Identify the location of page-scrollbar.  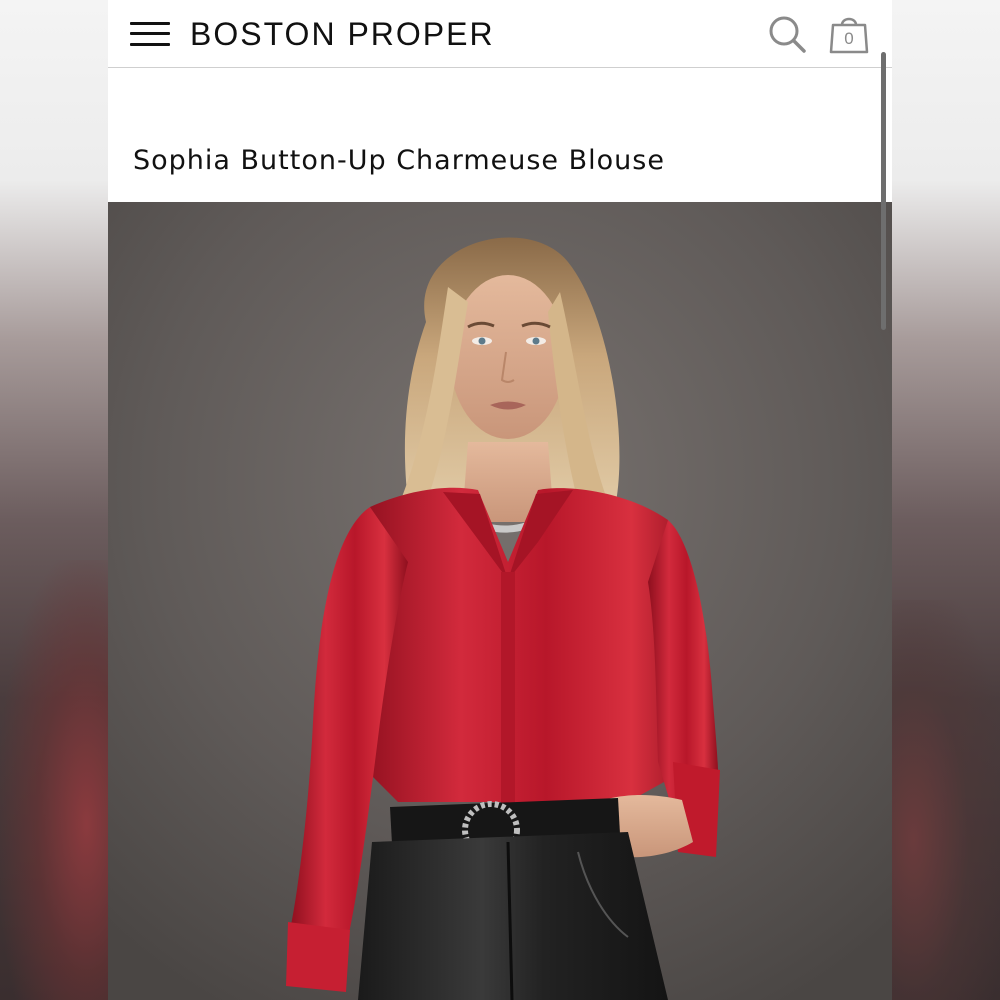
(883, 191).